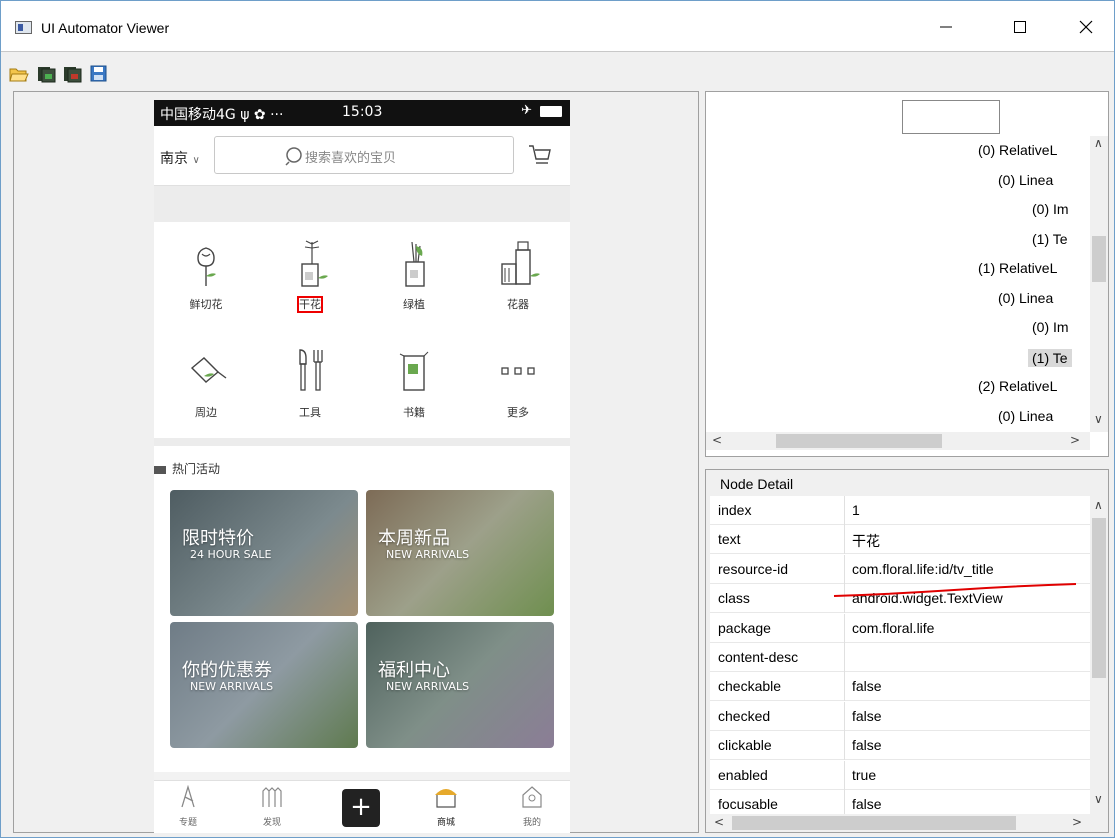 Image resolution: width=1115 pixels, height=838 pixels. Describe the element at coordinates (1017, 268) in the screenshot. I see `tree-node: (1) RelativeL` at that location.